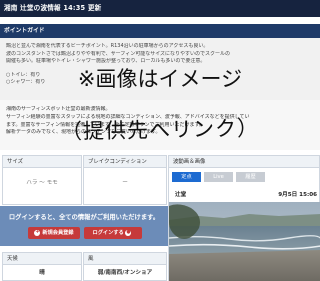  What do you see at coordinates (186, 177) in the screenshot?
I see `tab-fixed: 定点` at bounding box center [186, 177].